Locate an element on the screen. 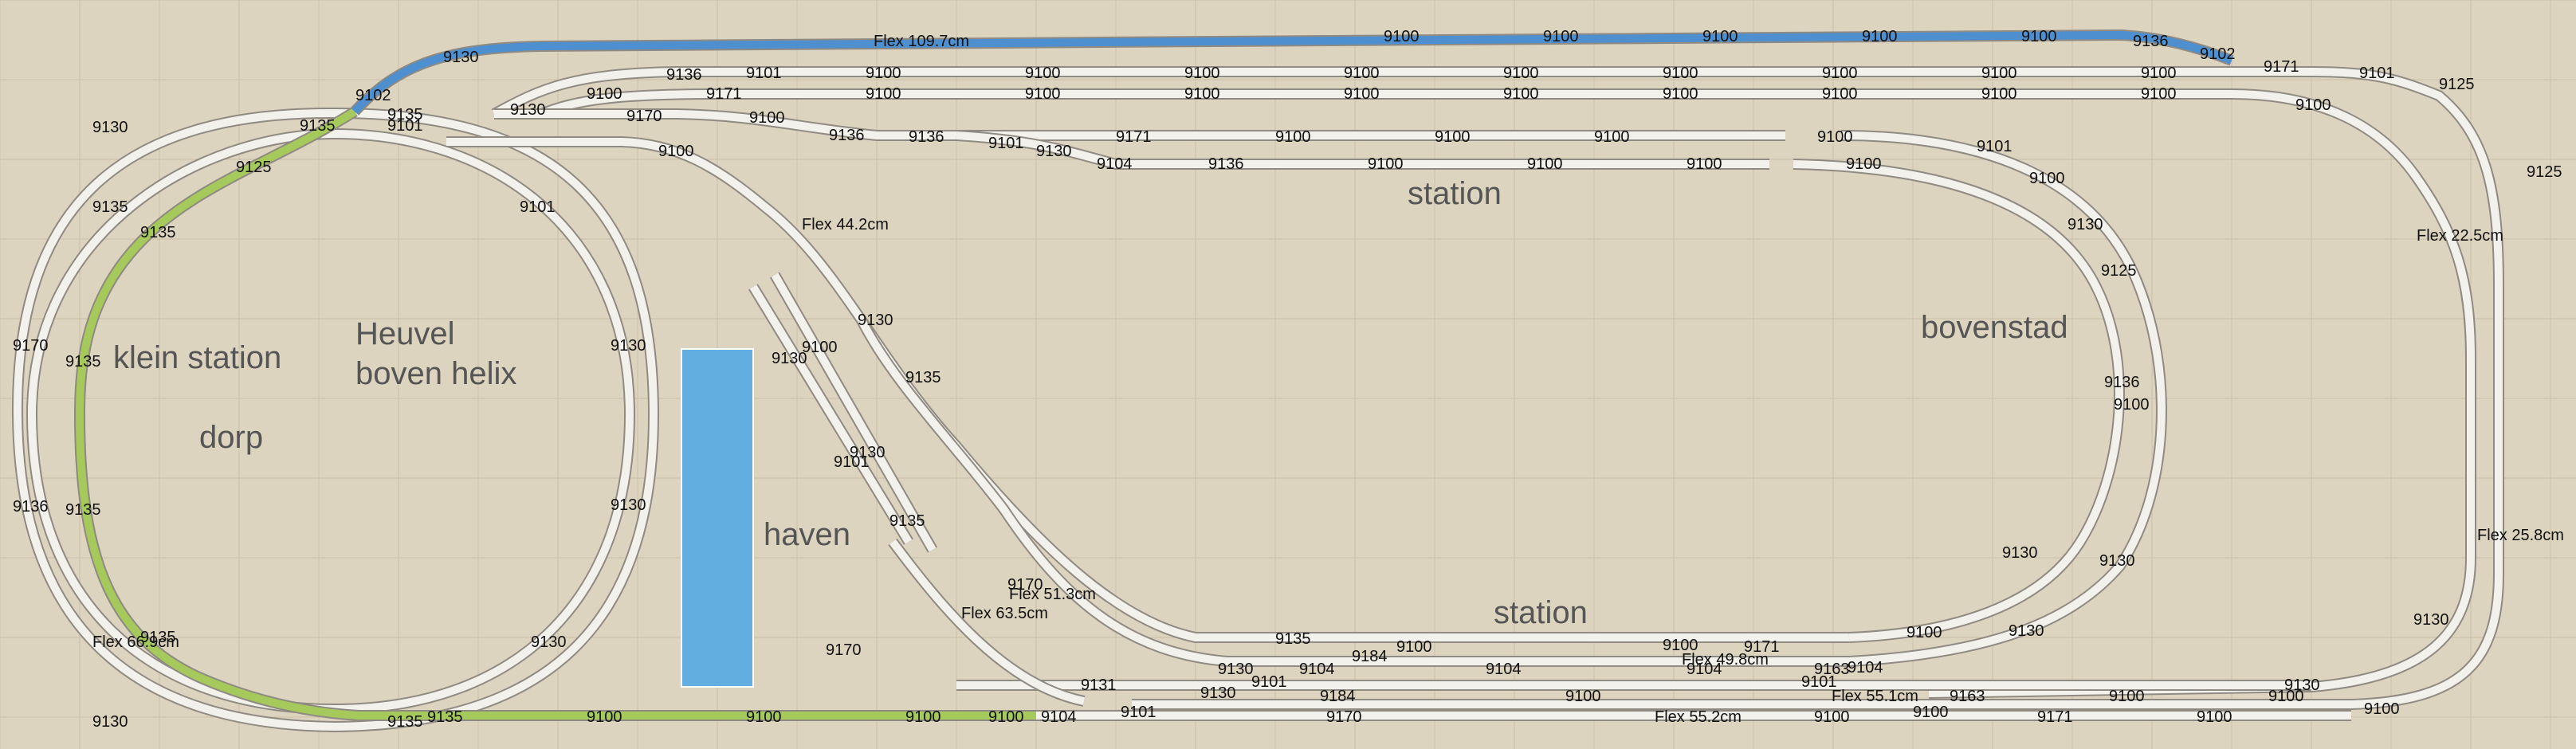  area-heuvel-line1: Heuvel is located at coordinates (405, 333).